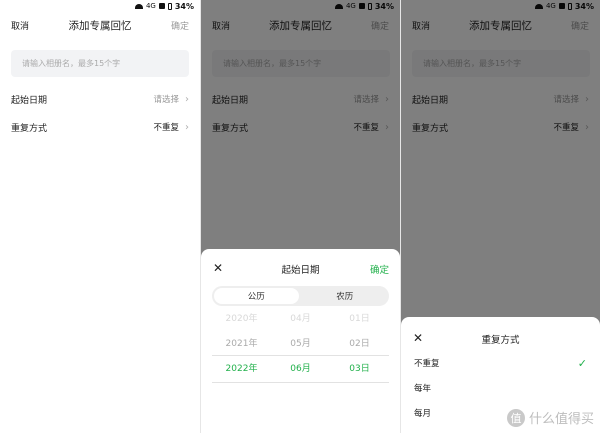 The image size is (600, 433). What do you see at coordinates (359, 319) in the screenshot?
I see `wheel-day: 01日` at bounding box center [359, 319].